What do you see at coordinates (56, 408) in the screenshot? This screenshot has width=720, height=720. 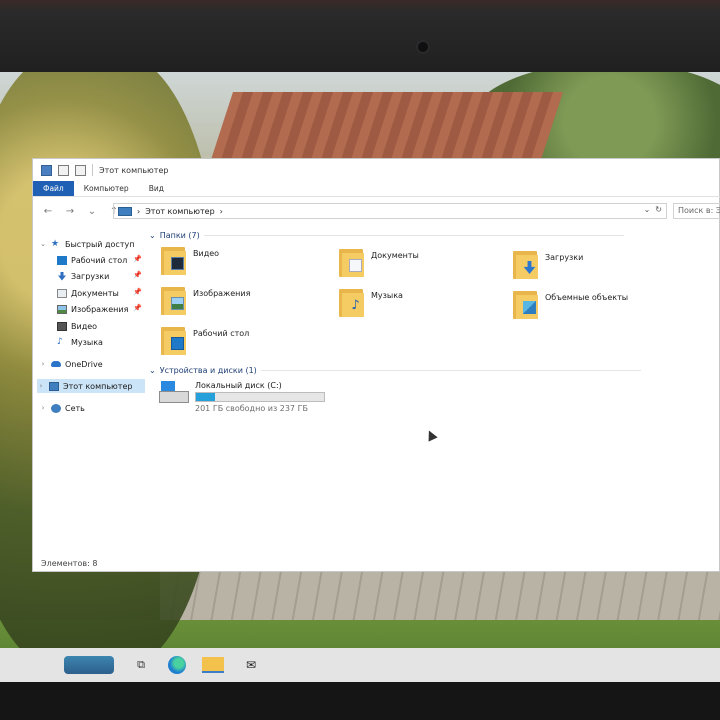 I see `network-icon` at bounding box center [56, 408].